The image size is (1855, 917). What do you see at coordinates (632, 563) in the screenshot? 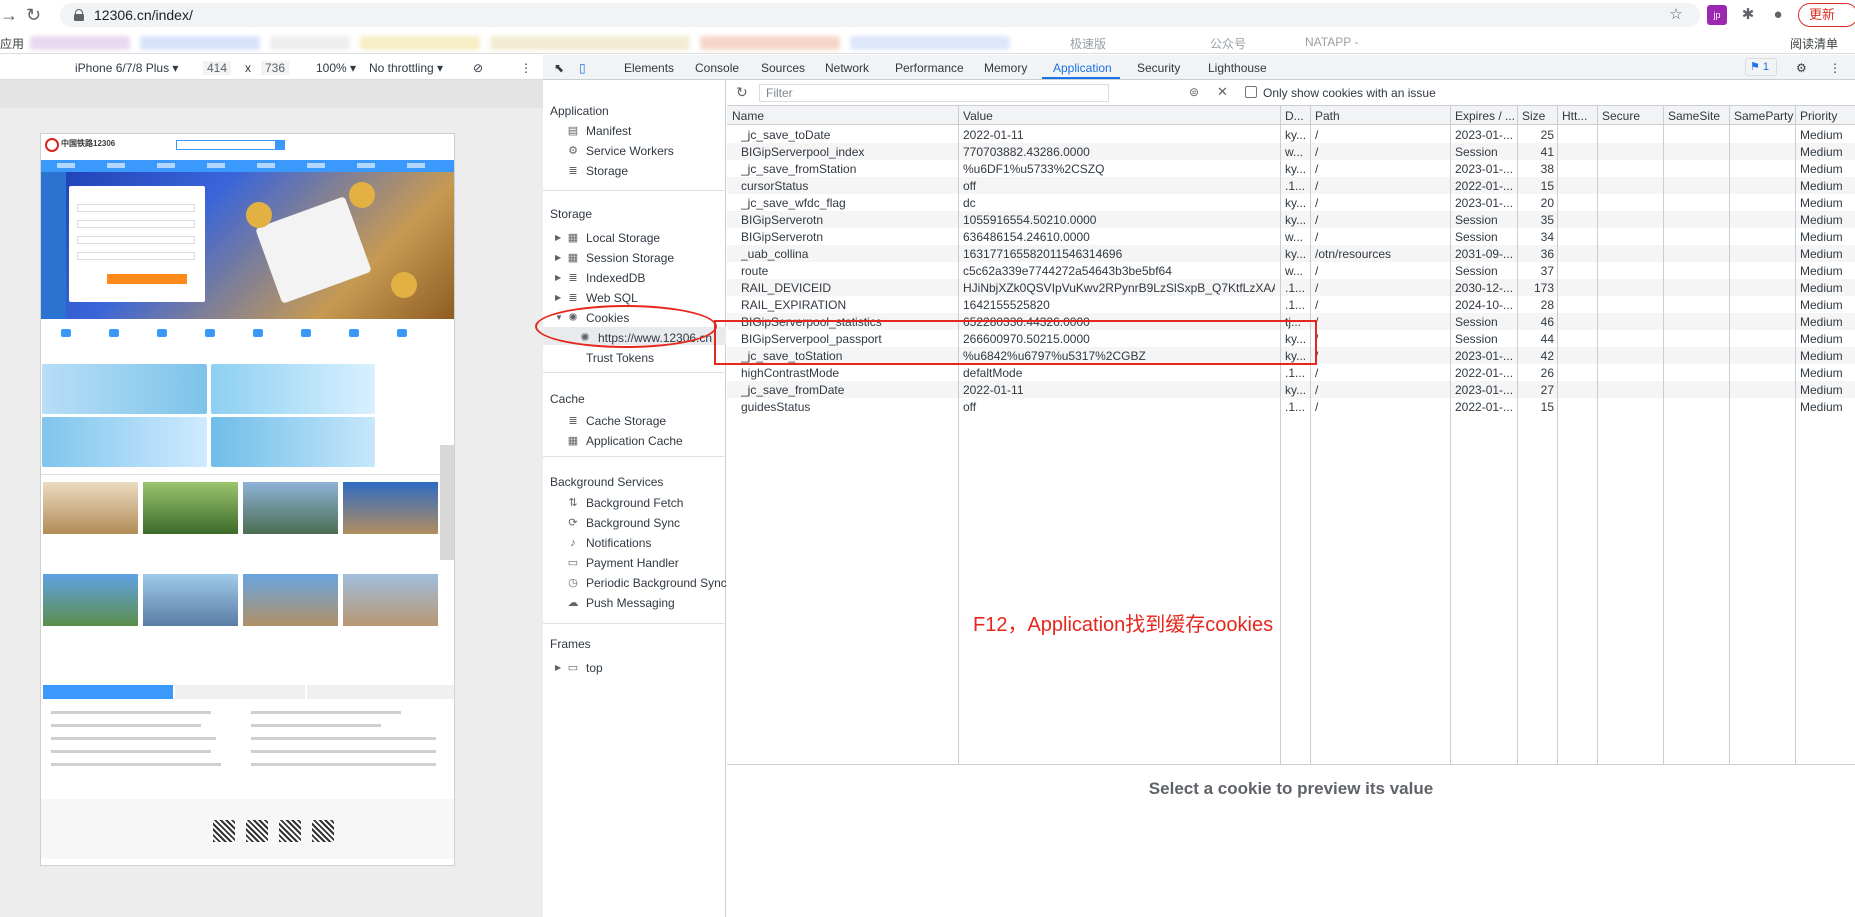
I see `sidebar-item-payment-handler: Payment Handler` at bounding box center [632, 563].